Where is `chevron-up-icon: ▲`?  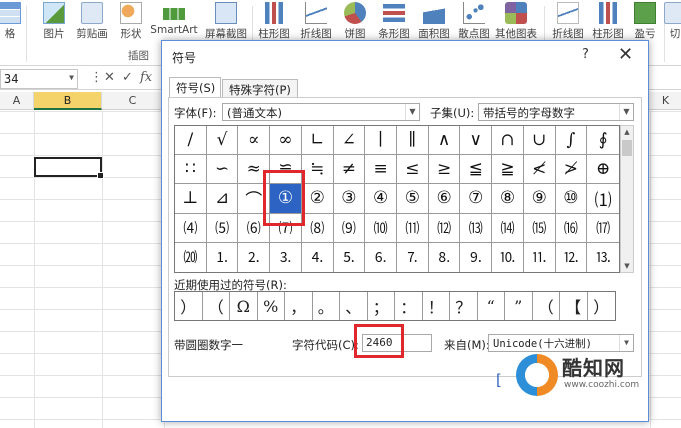
chevron-up-icon: ▲ is located at coordinates (627, 132).